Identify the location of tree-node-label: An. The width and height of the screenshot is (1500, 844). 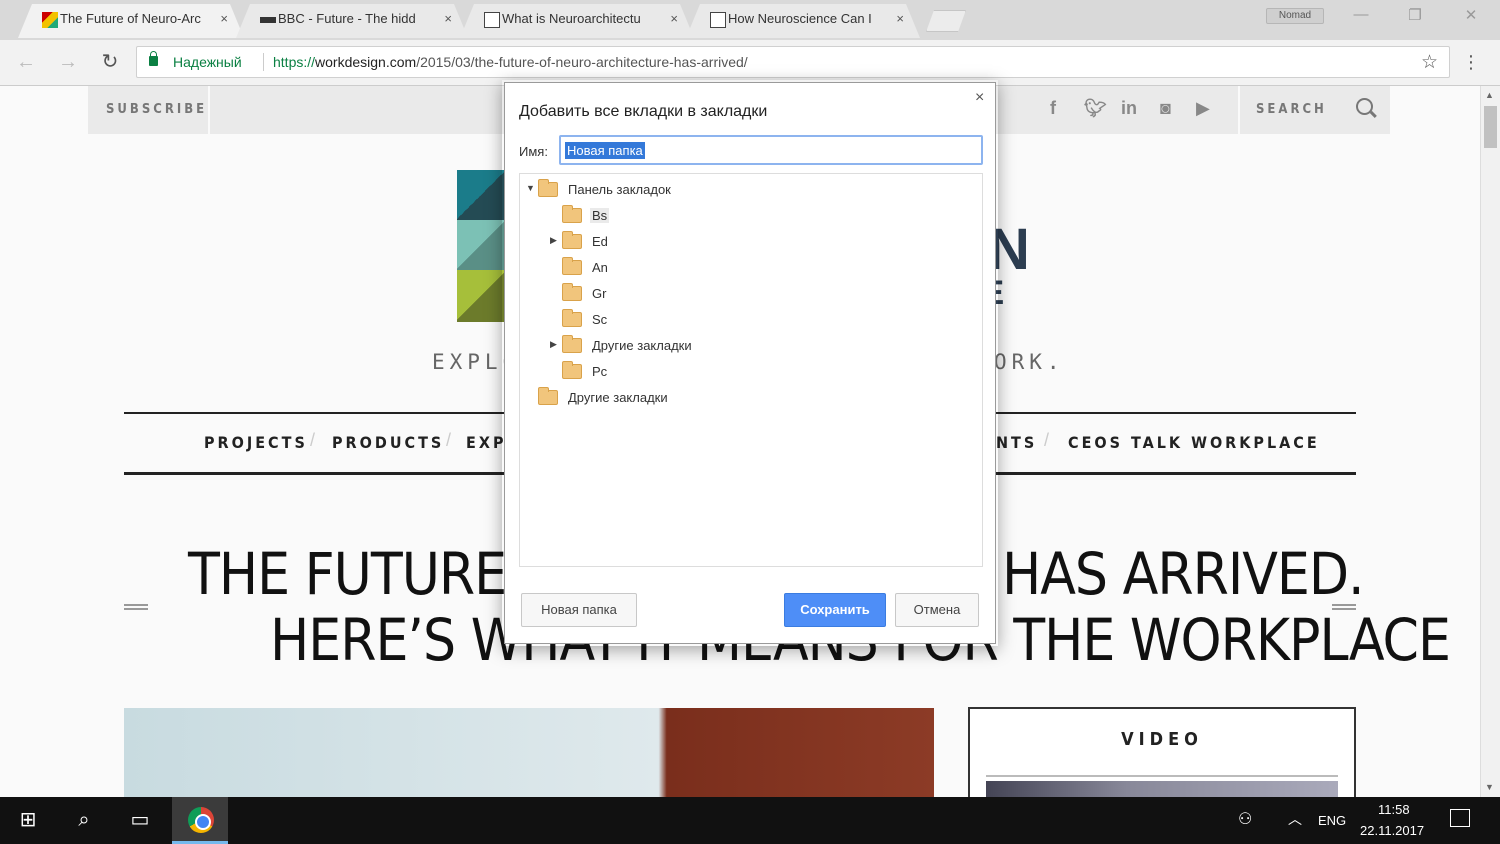
(600, 267).